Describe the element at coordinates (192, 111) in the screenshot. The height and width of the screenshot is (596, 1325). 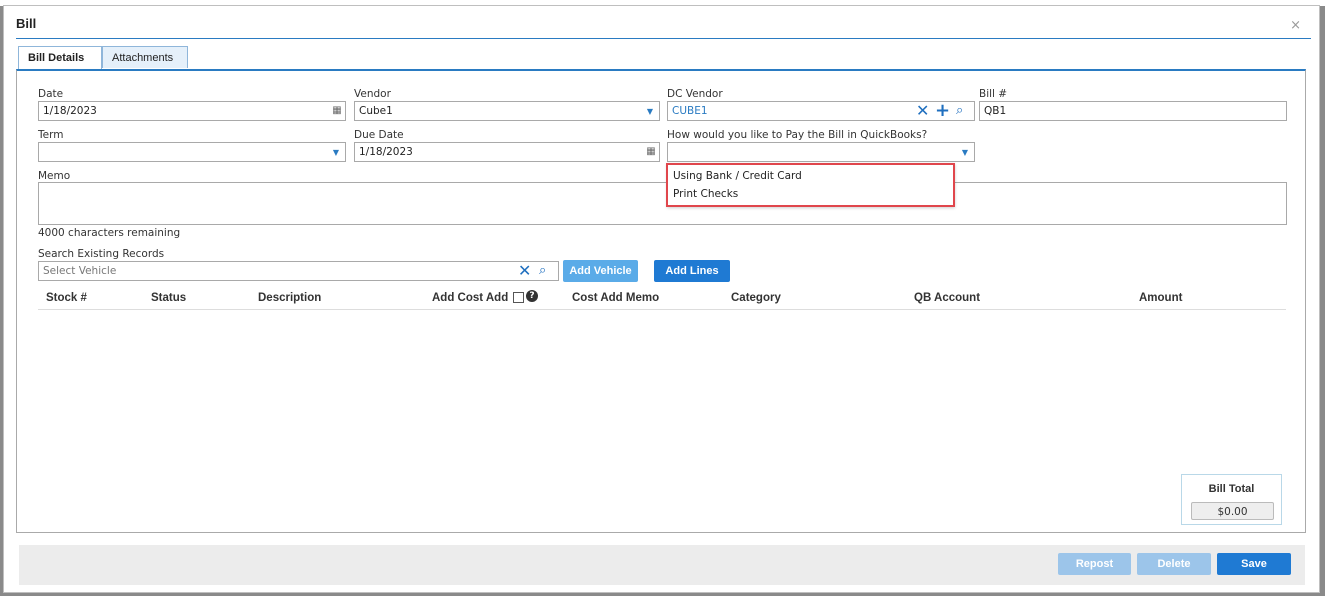
I see `date-field: 1/18/2023 ▦` at that location.